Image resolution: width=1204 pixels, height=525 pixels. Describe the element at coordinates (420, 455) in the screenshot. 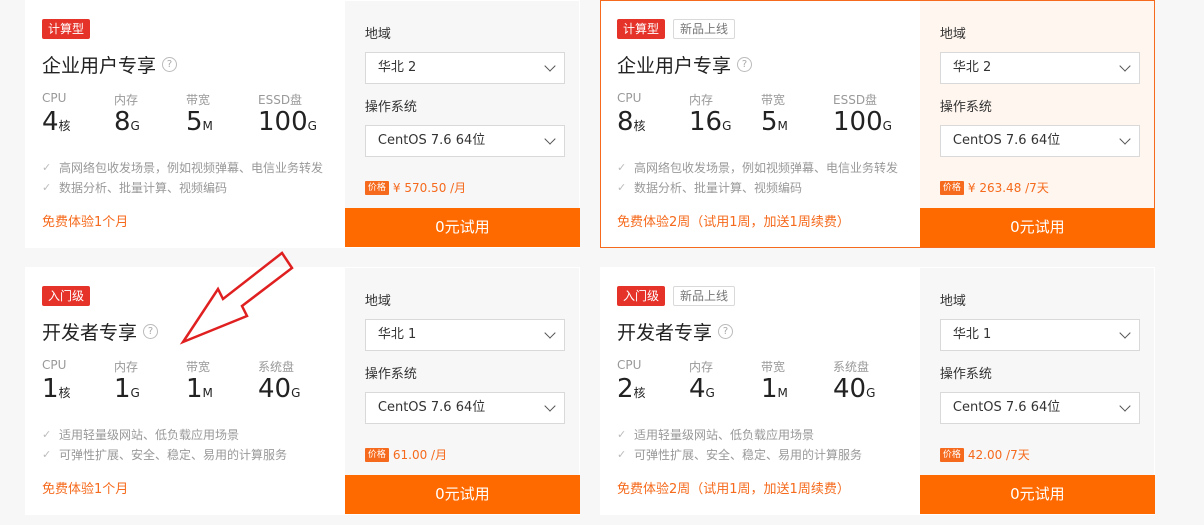

I see `price-text: 61.00 /月` at that location.